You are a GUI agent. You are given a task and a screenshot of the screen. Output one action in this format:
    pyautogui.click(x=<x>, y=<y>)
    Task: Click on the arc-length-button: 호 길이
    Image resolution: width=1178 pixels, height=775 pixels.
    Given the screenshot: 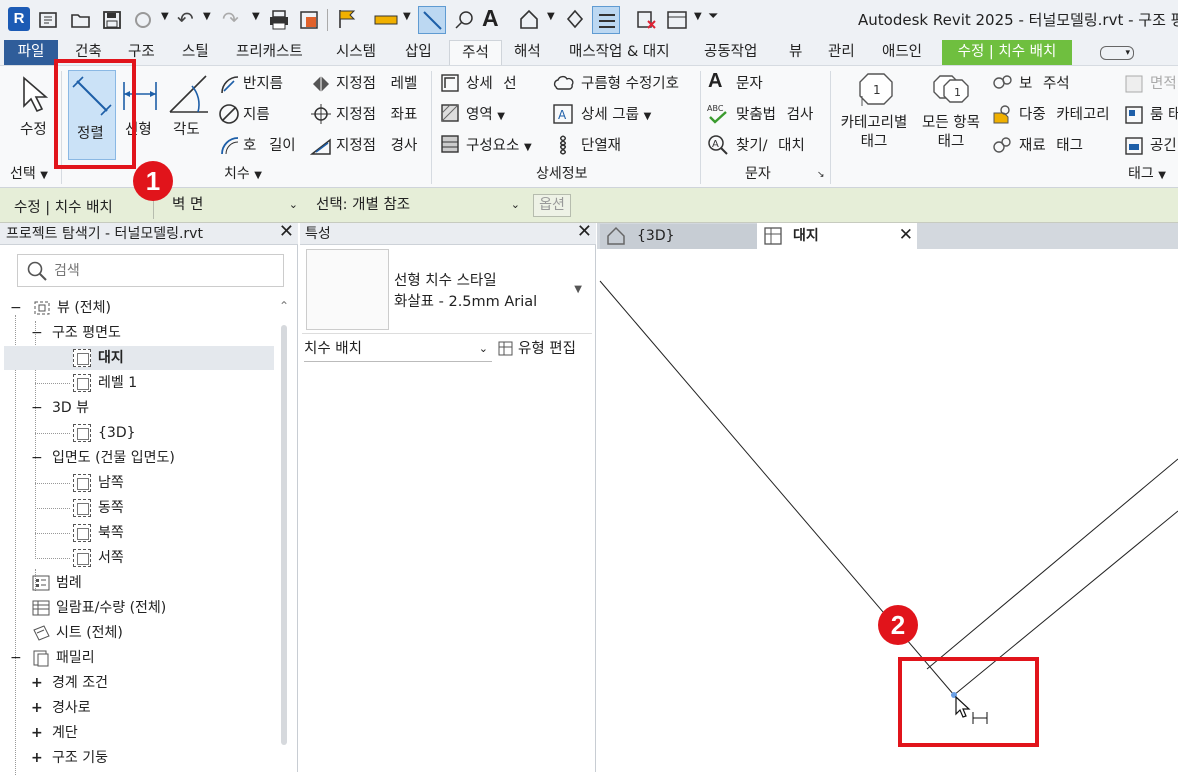 What is the action you would take?
    pyautogui.click(x=269, y=146)
    